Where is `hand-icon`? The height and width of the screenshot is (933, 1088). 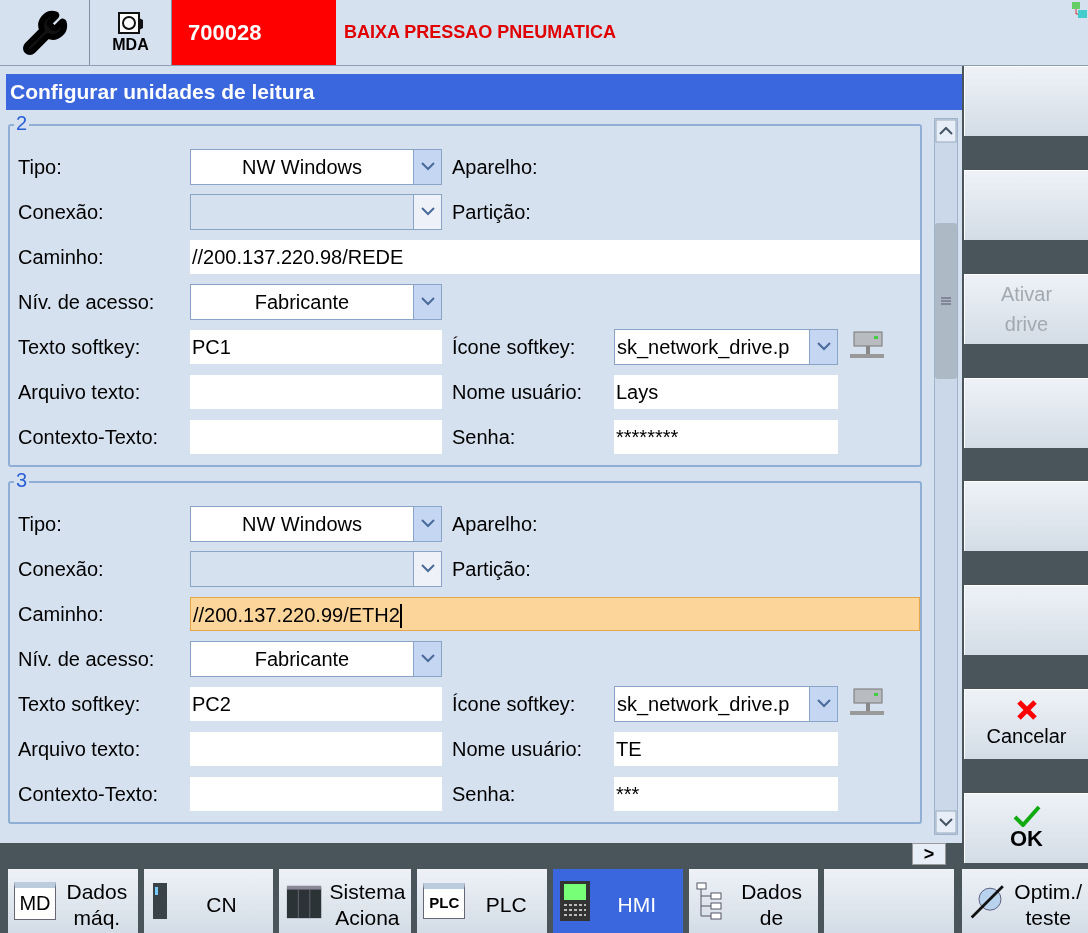
hand-icon is located at coordinates (130, 23).